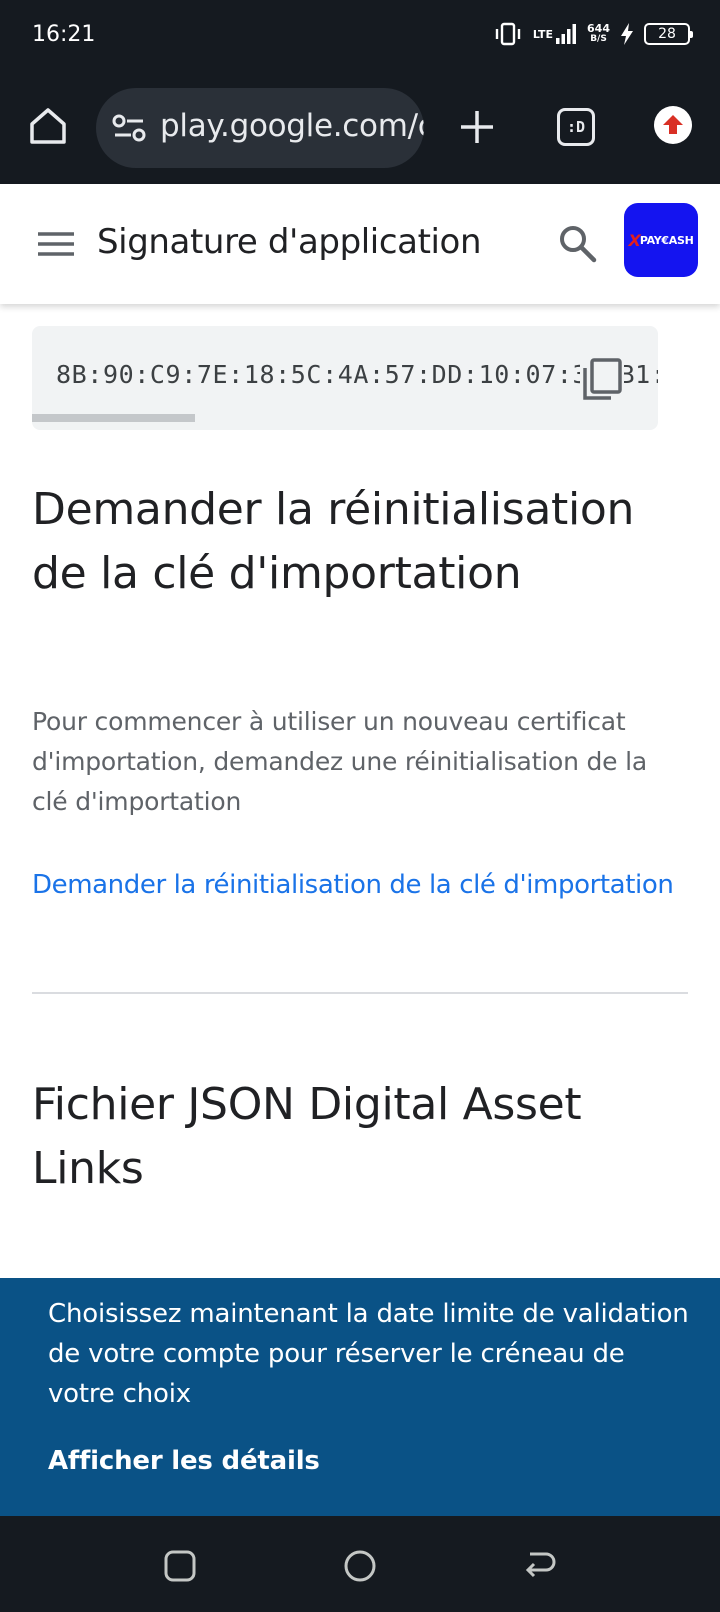 This screenshot has height=1612, width=720. Describe the element at coordinates (129, 128) in the screenshot. I see `site-info-icon` at that location.